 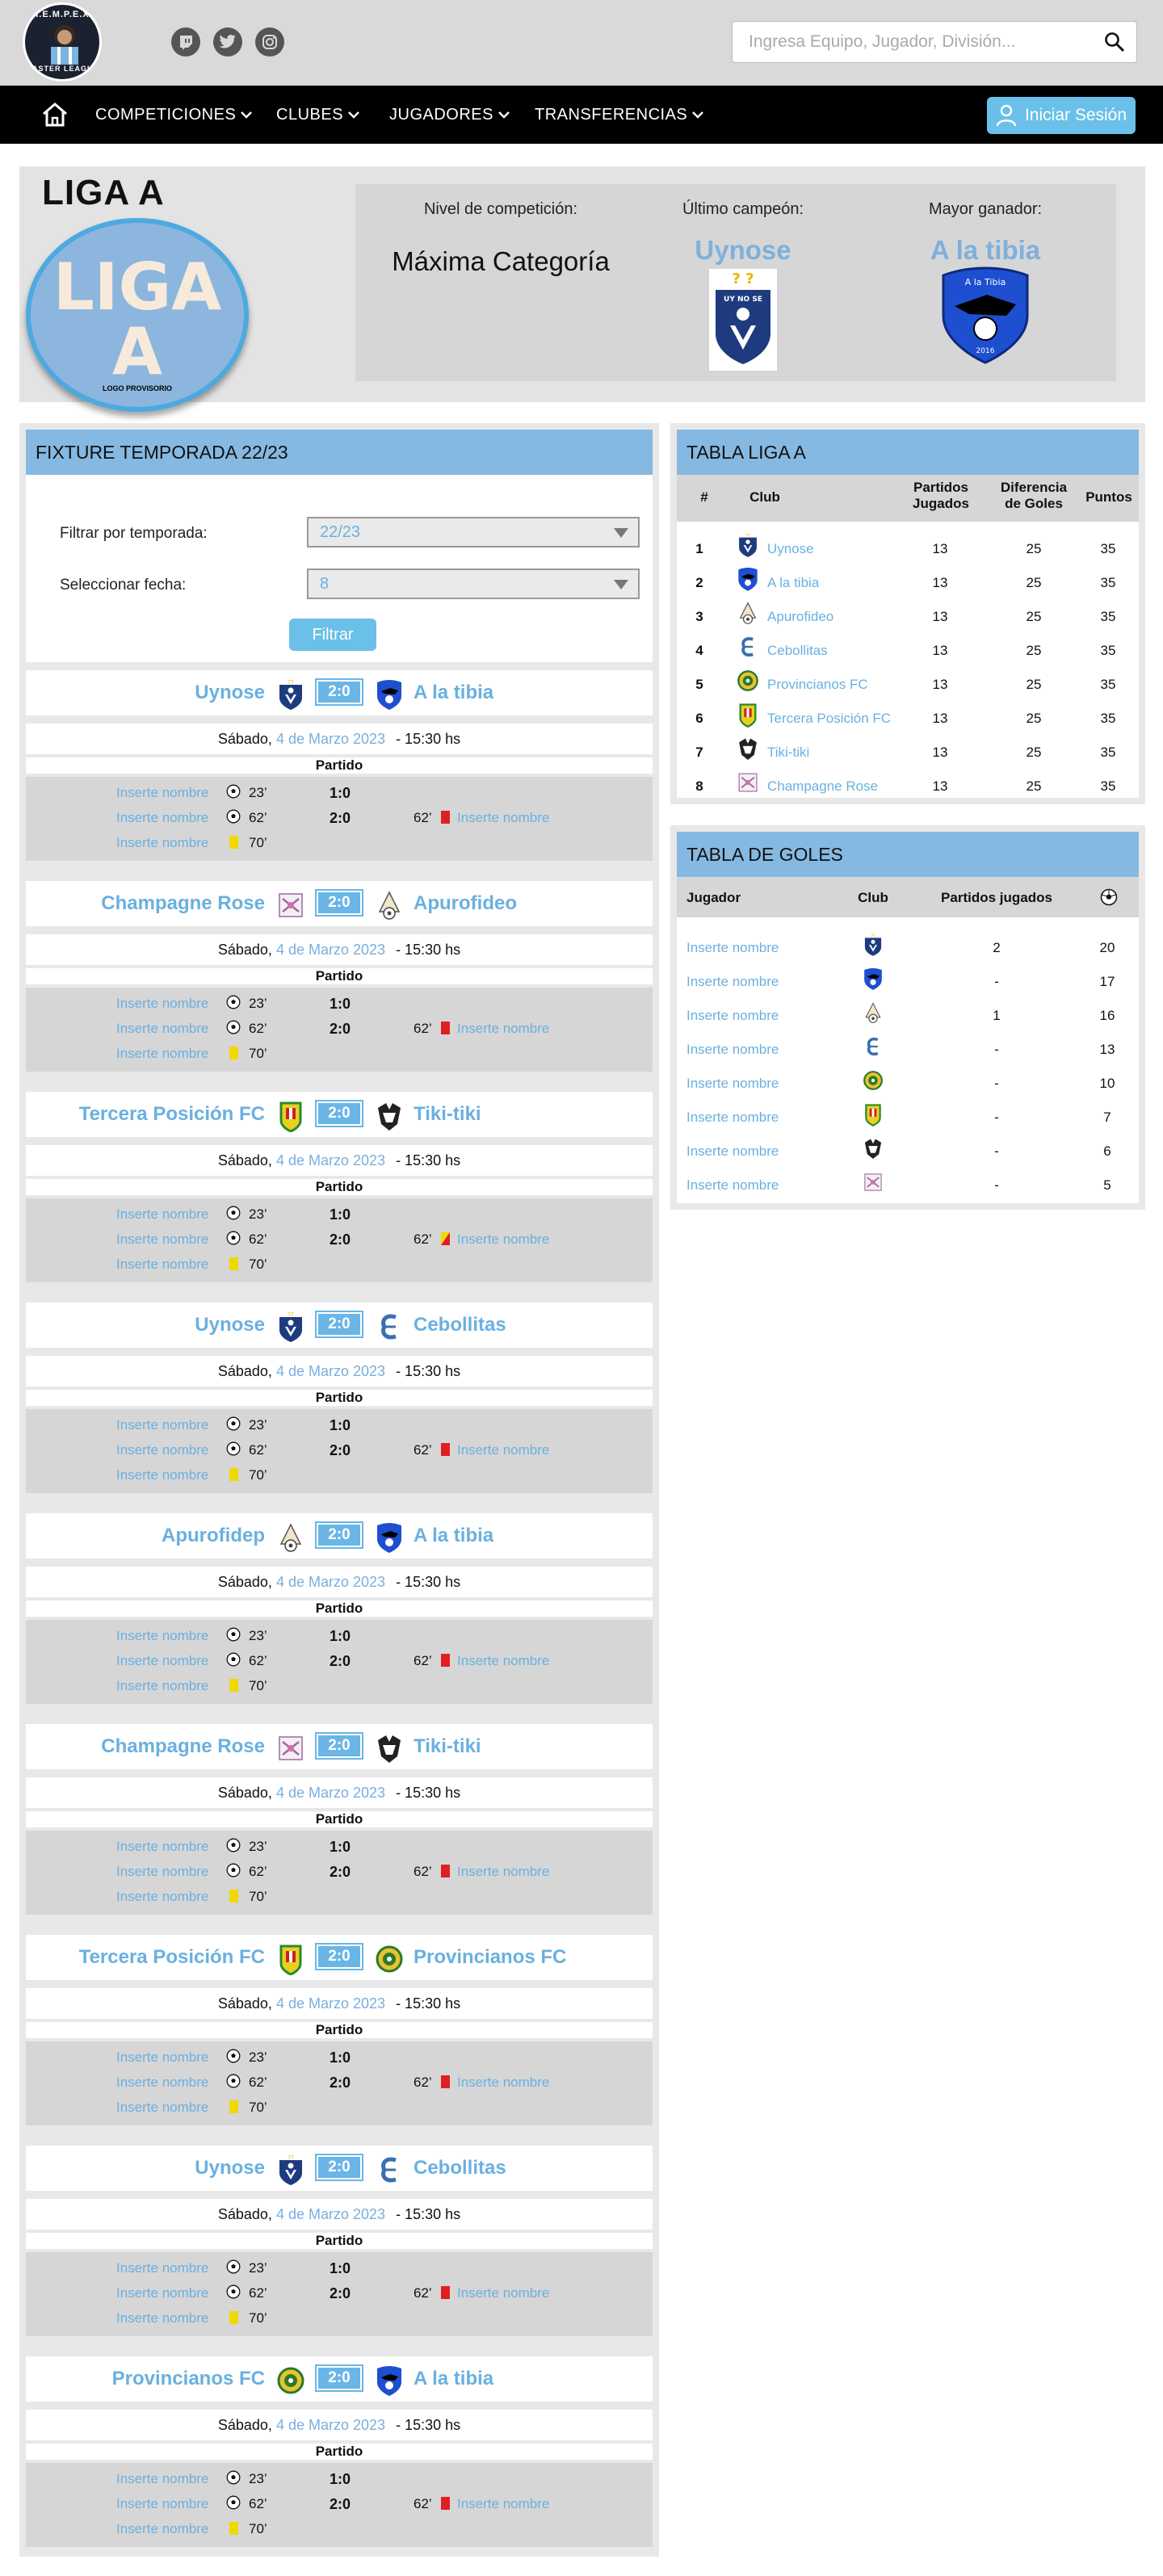 What do you see at coordinates (233, 2266) in the screenshot?
I see `soccer-ball-icon` at bounding box center [233, 2266].